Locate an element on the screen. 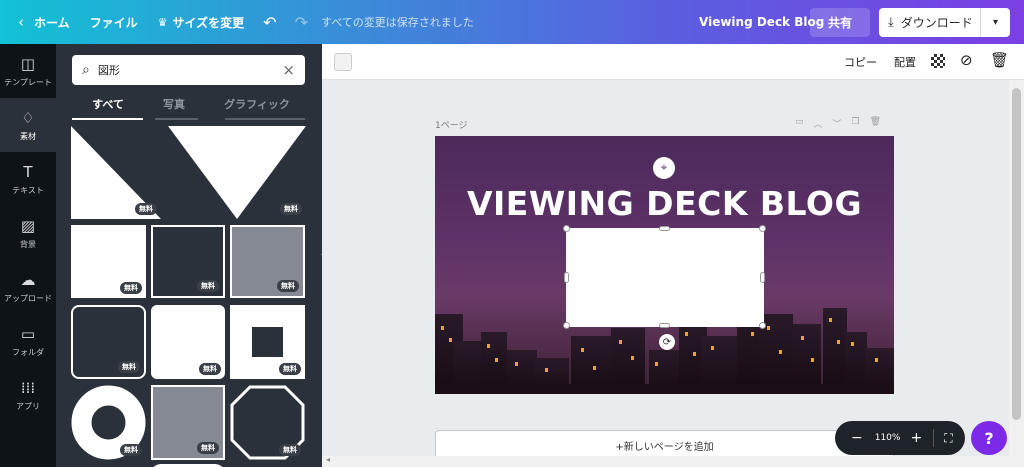  chevron-down-icon: ﹀ is located at coordinates (837, 123).